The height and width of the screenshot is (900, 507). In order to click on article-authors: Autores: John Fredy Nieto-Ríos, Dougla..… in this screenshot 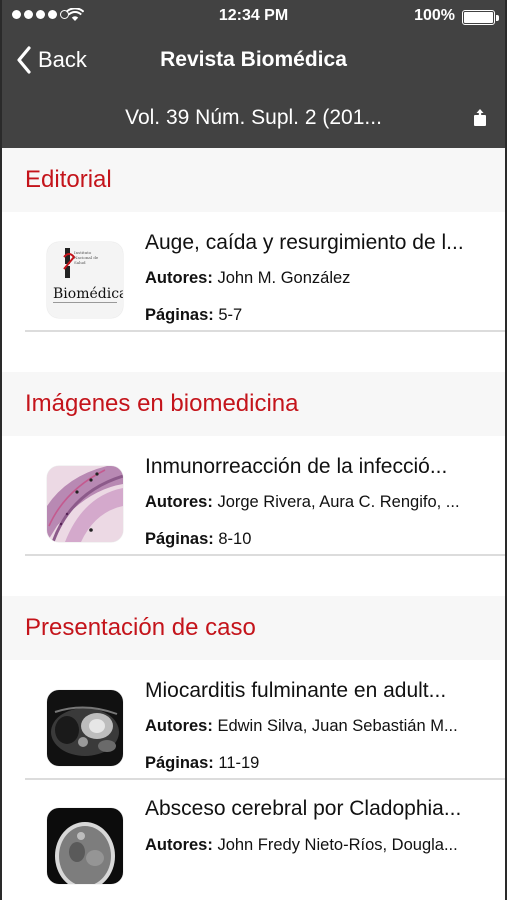, I will do `click(301, 845)`.